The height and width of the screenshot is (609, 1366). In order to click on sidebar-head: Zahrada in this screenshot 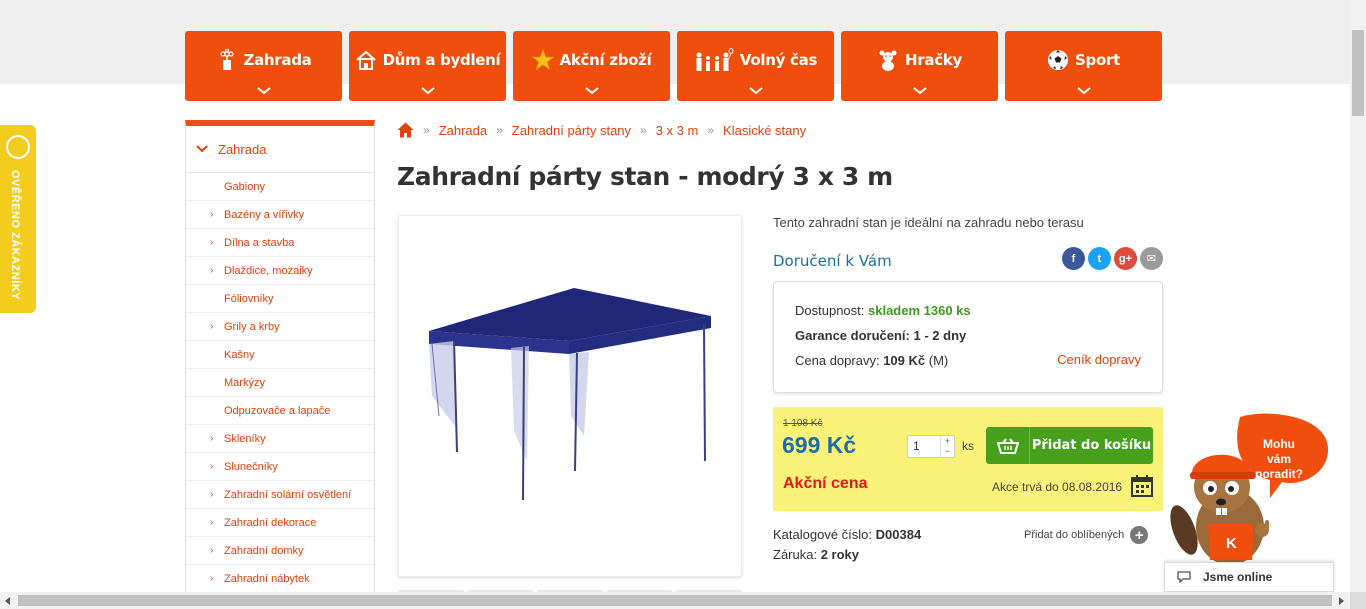, I will do `click(280, 149)`.